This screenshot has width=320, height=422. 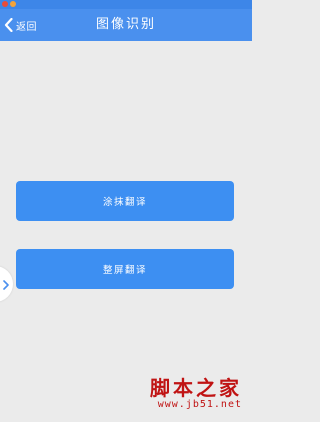 I want to click on chevron-right-icon, so click(x=6, y=284).